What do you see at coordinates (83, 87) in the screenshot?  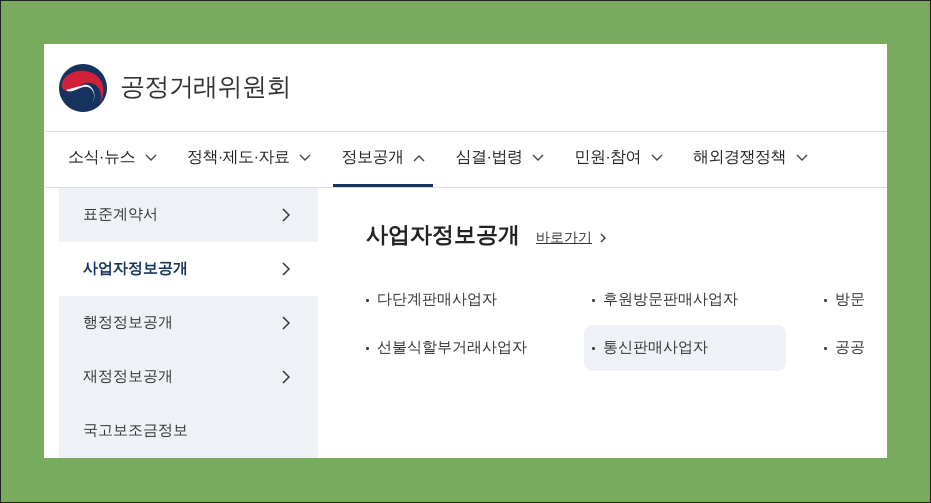 I see `logo-icon` at bounding box center [83, 87].